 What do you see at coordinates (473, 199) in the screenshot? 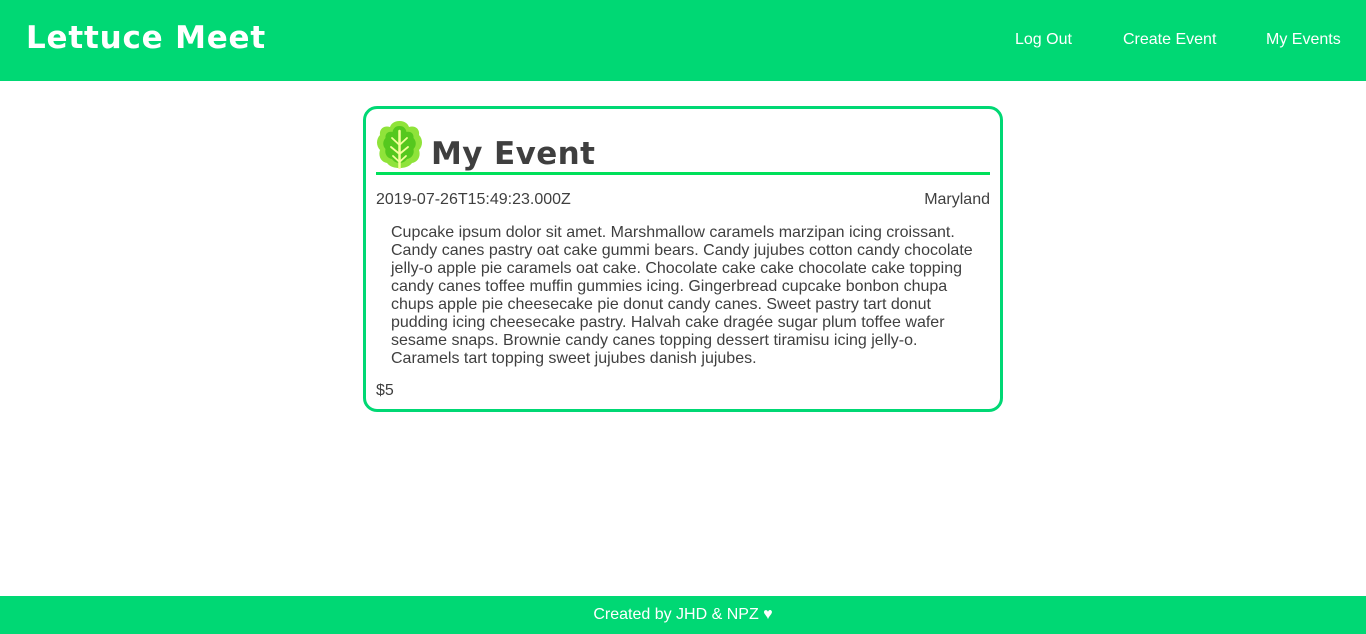
I see `event-date: 2019-07-26T15:49:23.000Z` at bounding box center [473, 199].